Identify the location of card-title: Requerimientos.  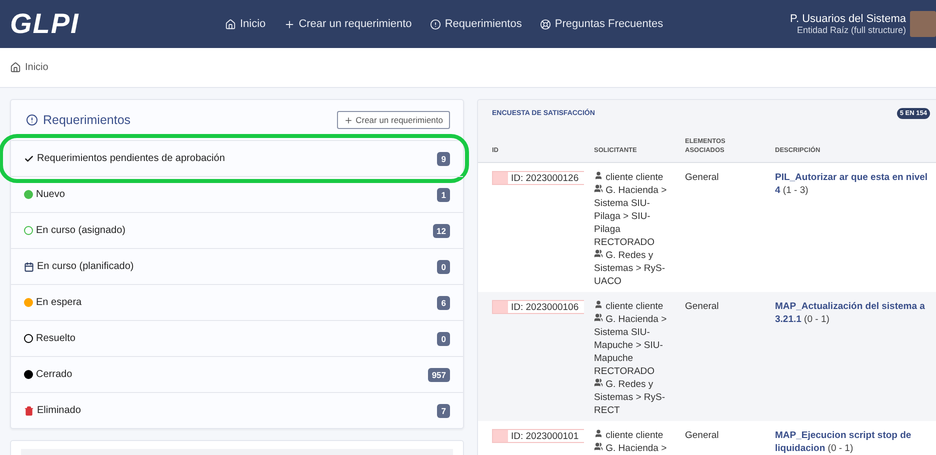
(78, 120).